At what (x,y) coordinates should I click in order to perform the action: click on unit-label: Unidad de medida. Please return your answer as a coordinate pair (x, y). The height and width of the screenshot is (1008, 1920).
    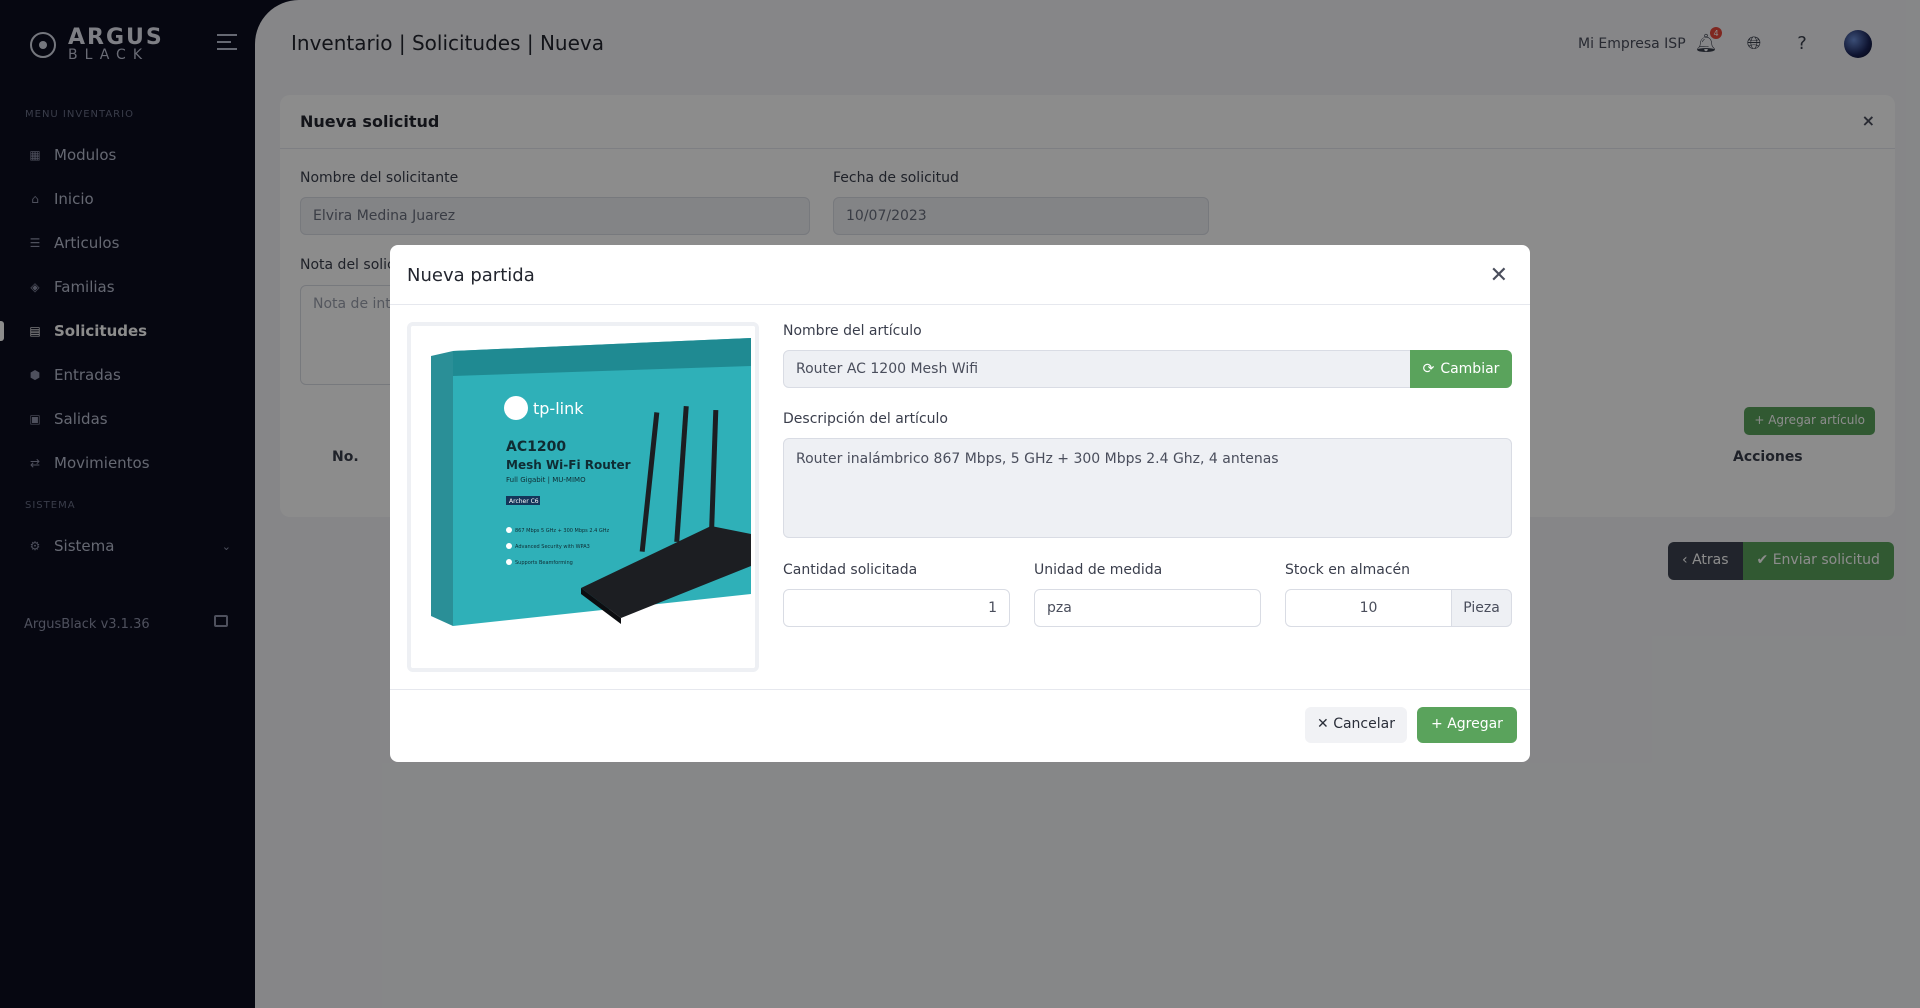
    Looking at the image, I should click on (1098, 570).